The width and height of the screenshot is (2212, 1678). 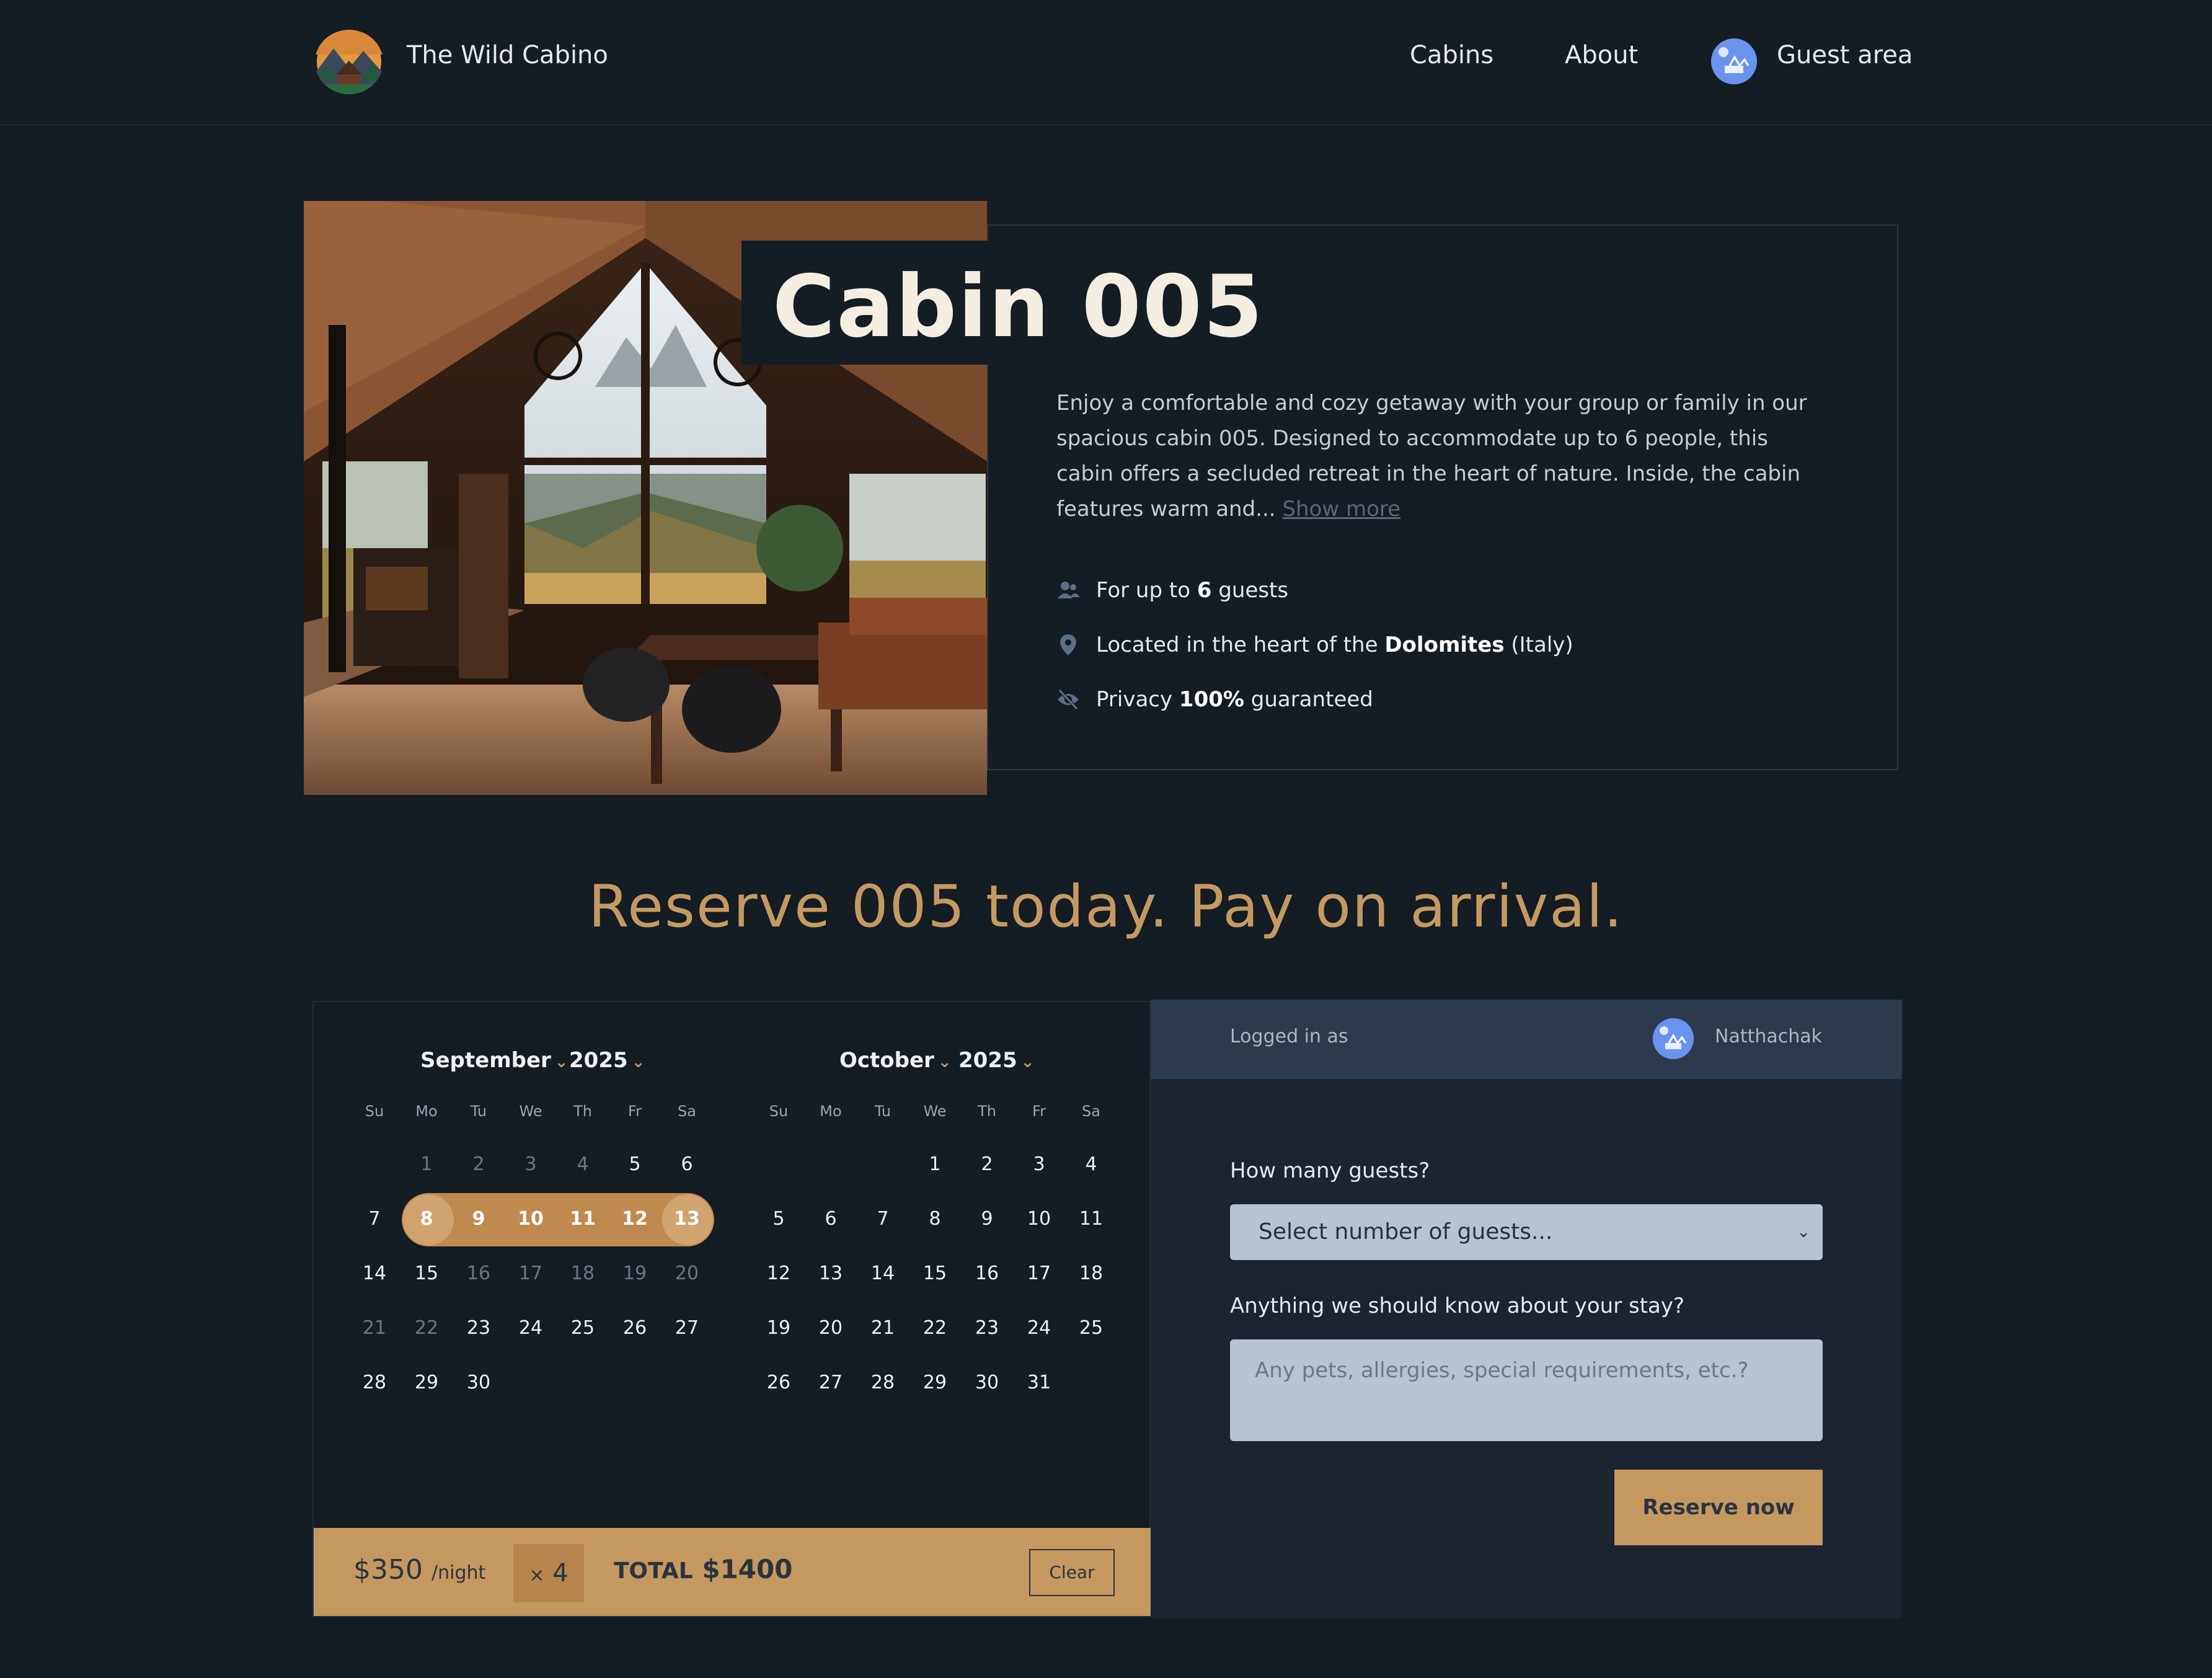 I want to click on year-select-september: 2025 ⌄, so click(x=607, y=1060).